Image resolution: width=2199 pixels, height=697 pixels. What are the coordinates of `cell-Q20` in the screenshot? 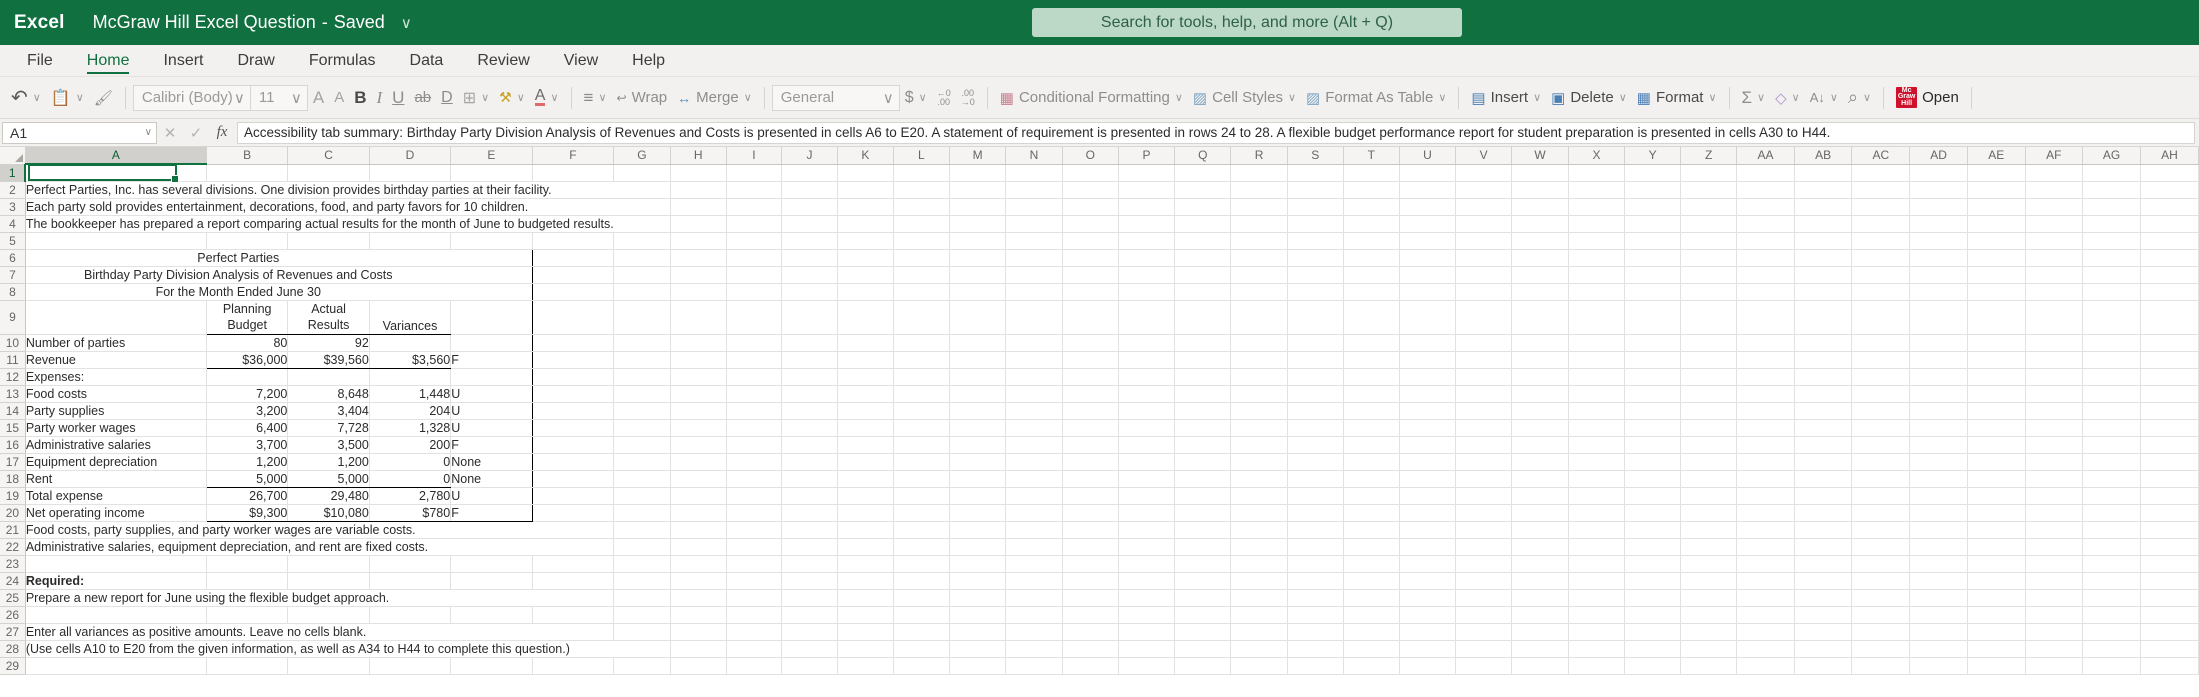 It's located at (1203, 513).